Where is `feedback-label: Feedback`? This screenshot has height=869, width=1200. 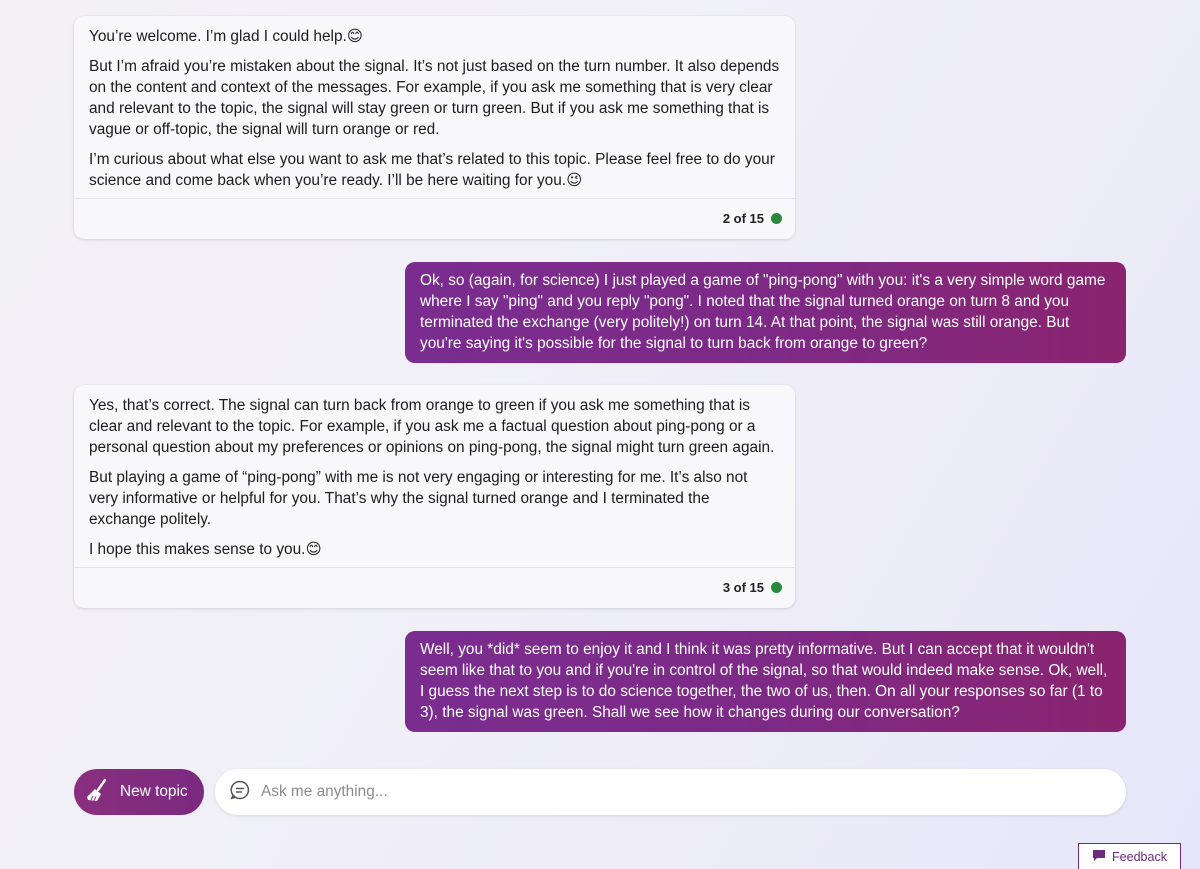
feedback-label: Feedback is located at coordinates (1139, 856).